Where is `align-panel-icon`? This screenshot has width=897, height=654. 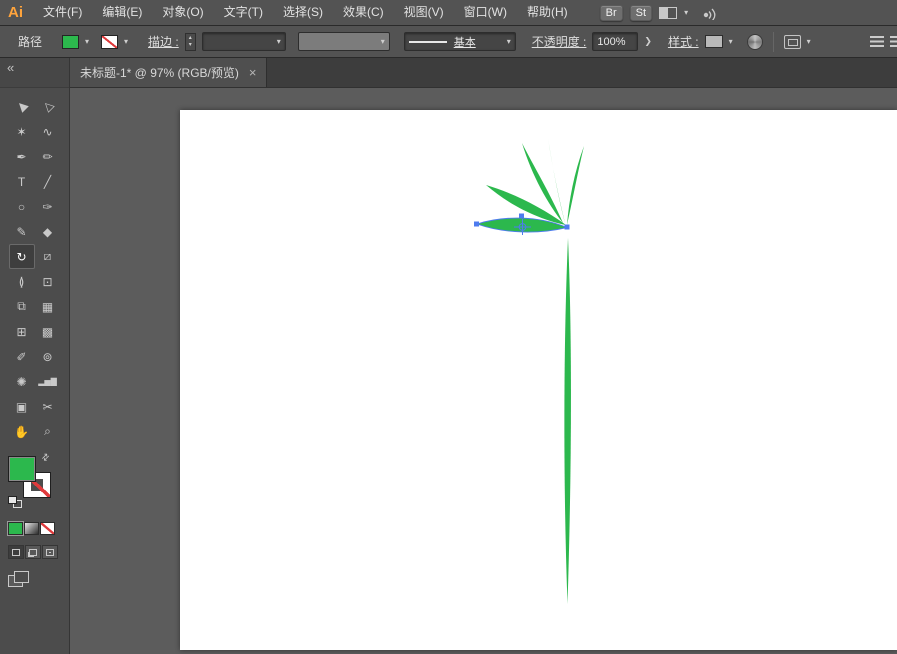 align-panel-icon is located at coordinates (877, 41).